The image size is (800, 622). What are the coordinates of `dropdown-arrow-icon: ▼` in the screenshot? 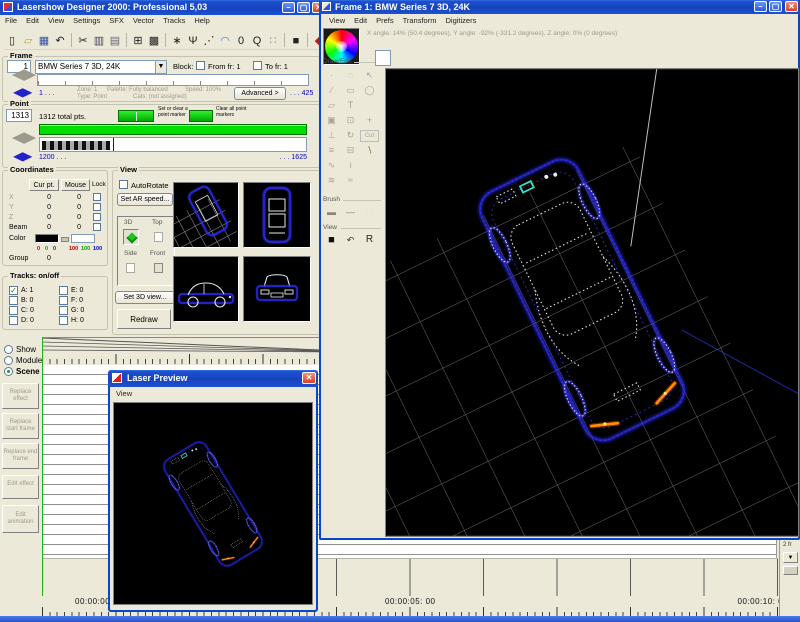 It's located at (160, 67).